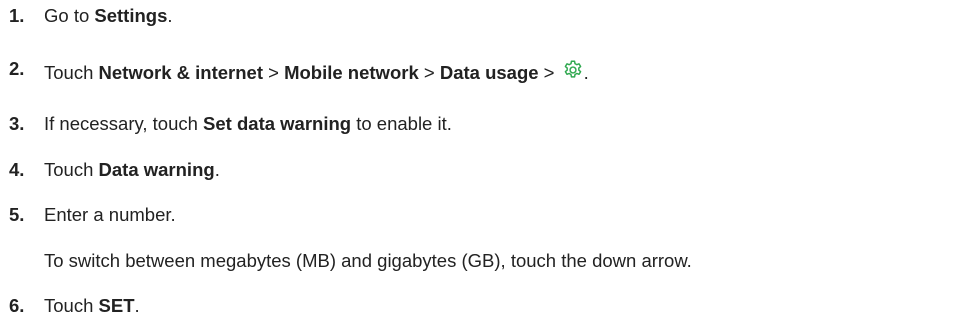  Describe the element at coordinates (351, 72) in the screenshot. I see `ui-term-mobile-network: Mobile network` at that location.